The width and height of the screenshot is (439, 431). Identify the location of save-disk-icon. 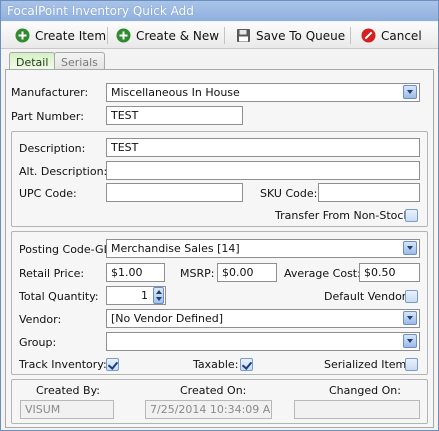
(243, 35).